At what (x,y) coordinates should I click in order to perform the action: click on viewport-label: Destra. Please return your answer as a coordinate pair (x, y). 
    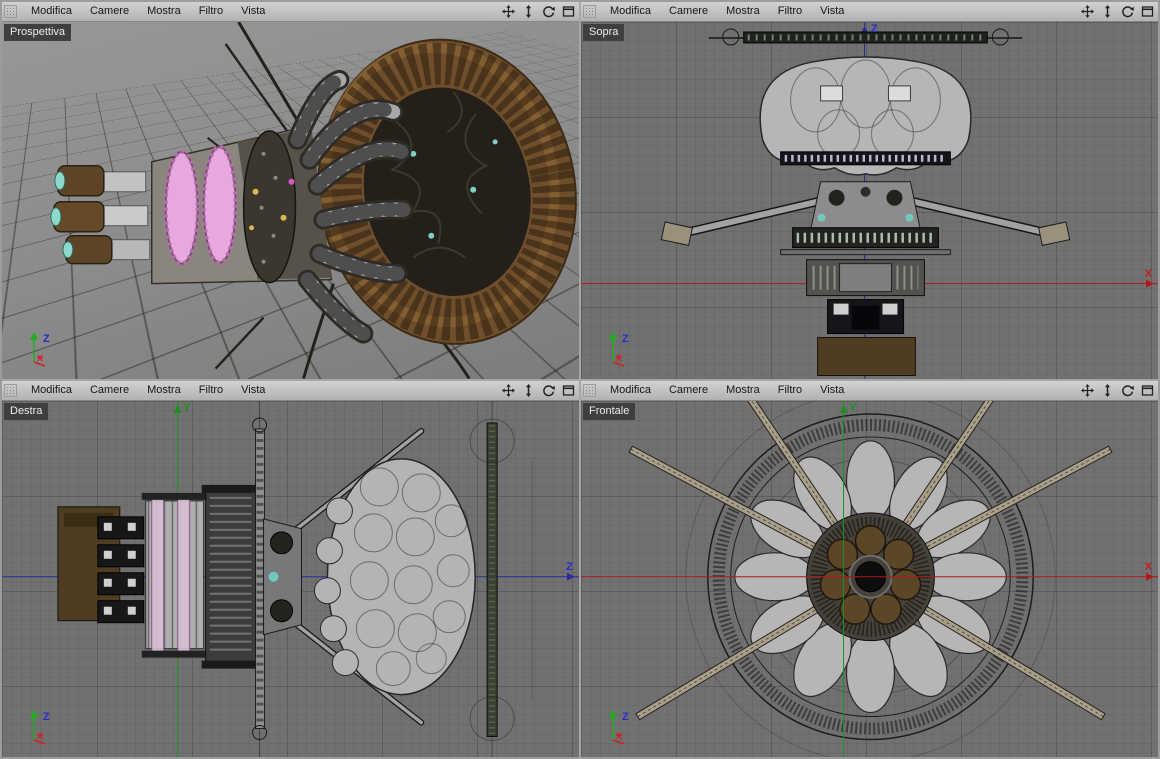
    Looking at the image, I should click on (26, 411).